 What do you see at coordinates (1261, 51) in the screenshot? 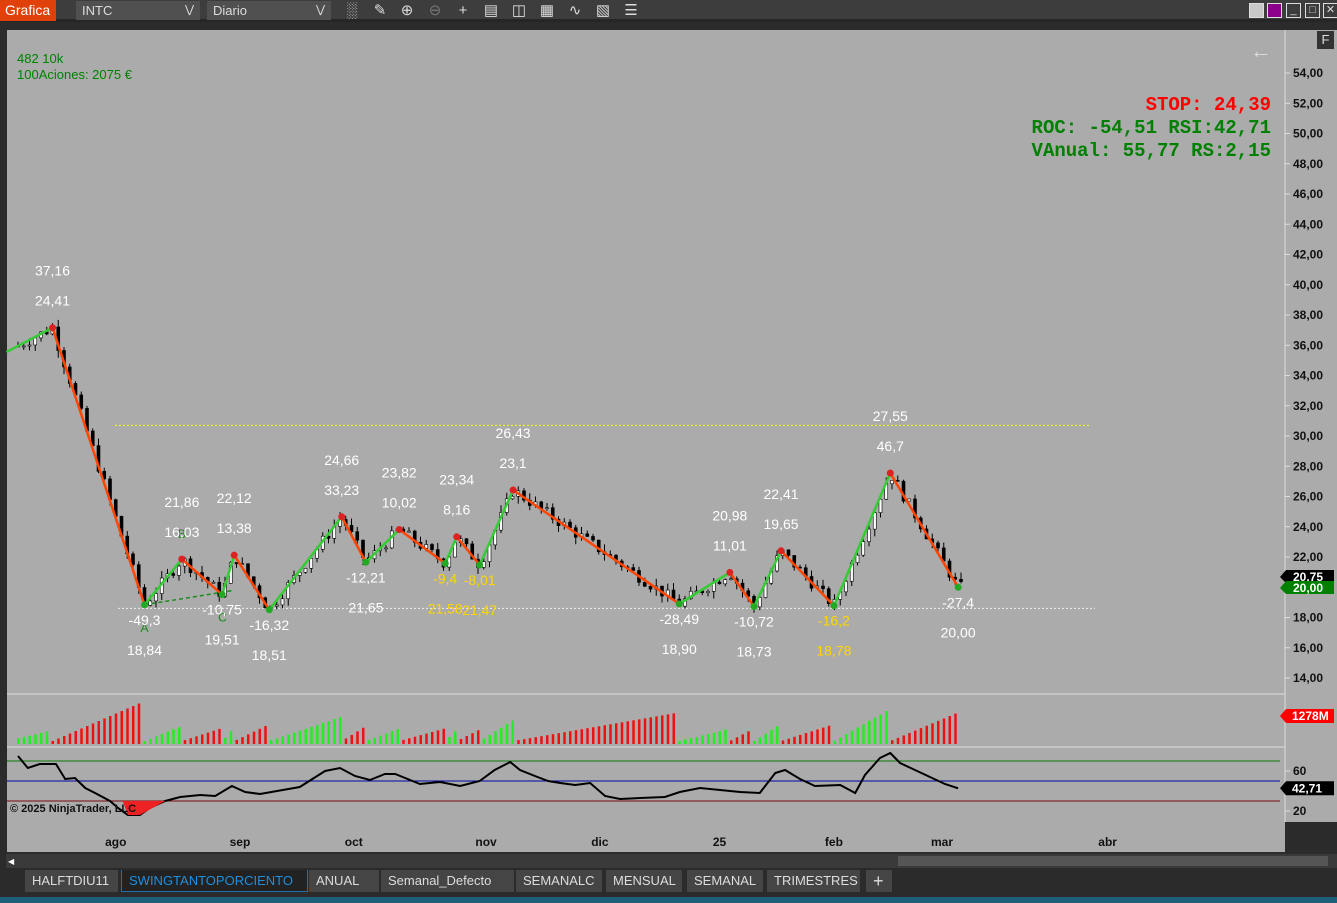
I see `back-arrow-icon: ←` at bounding box center [1261, 51].